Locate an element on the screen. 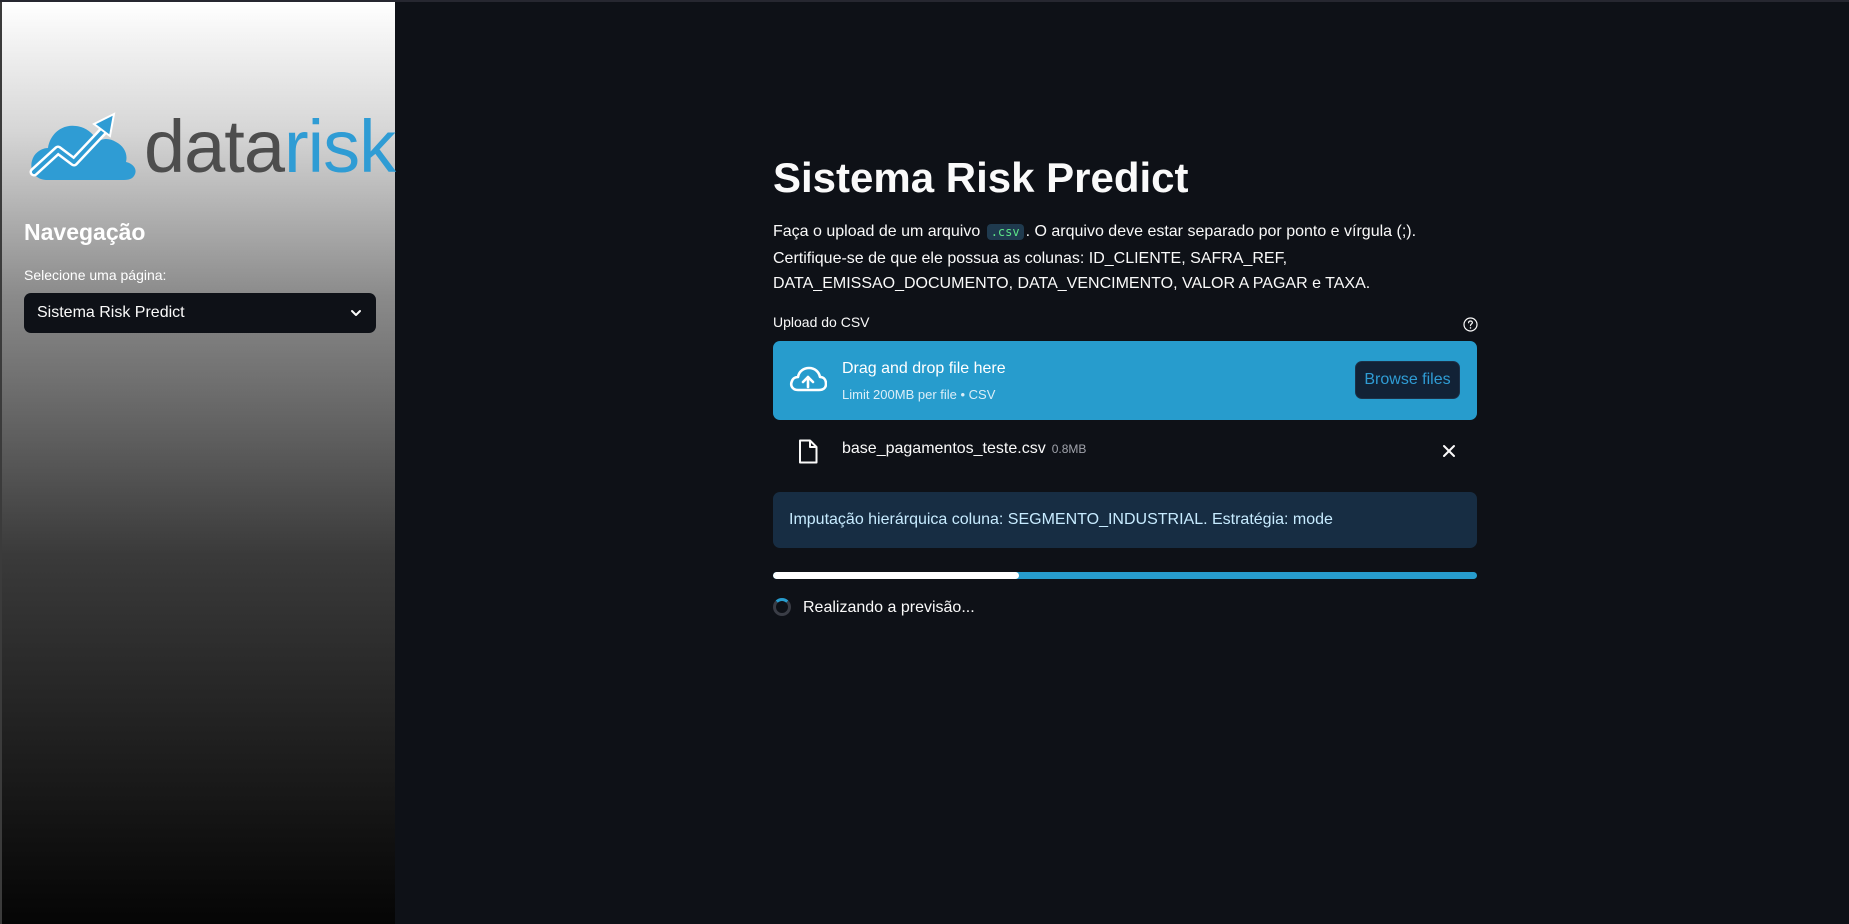 The width and height of the screenshot is (1849, 924). page-title: Sistema Risk Predict is located at coordinates (981, 177).